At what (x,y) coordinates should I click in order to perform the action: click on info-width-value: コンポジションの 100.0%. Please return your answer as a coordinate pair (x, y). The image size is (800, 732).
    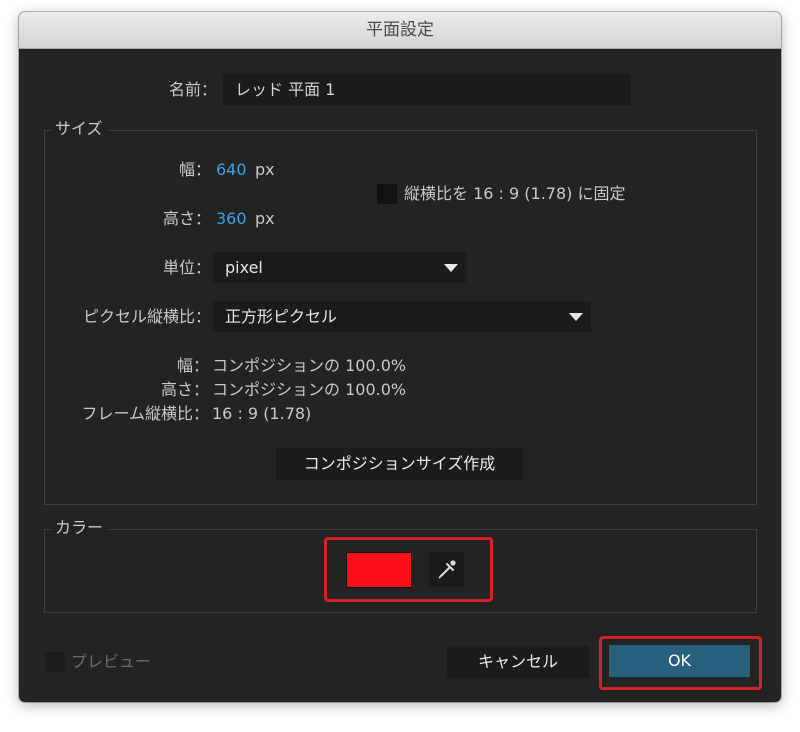
    Looking at the image, I should click on (309, 365).